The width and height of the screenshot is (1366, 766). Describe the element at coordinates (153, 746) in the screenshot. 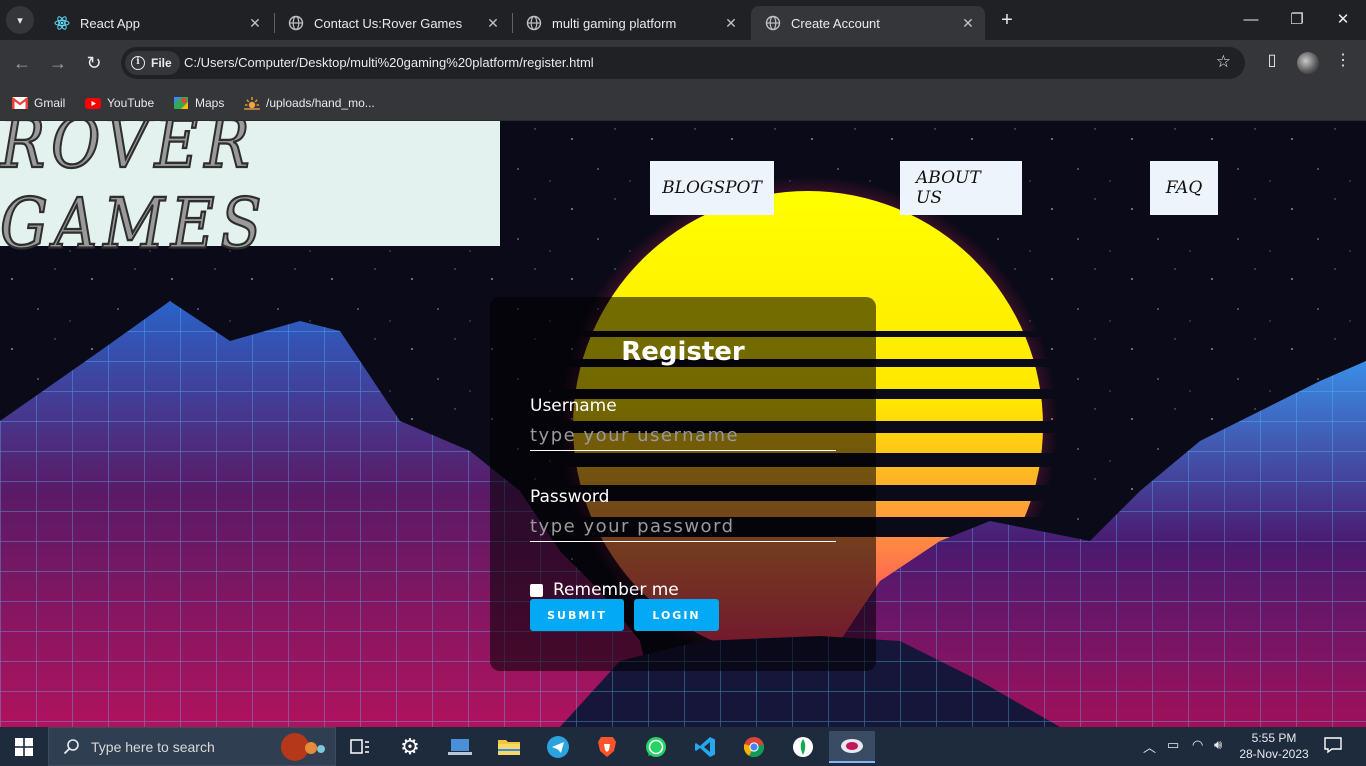

I see `search-placeholder: Type here to search` at that location.